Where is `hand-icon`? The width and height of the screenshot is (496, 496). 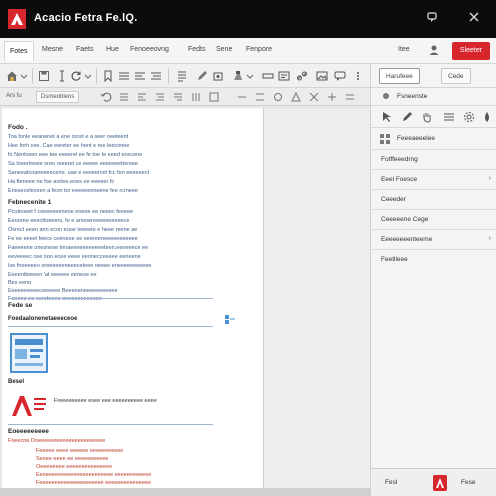 hand-icon is located at coordinates (427, 117).